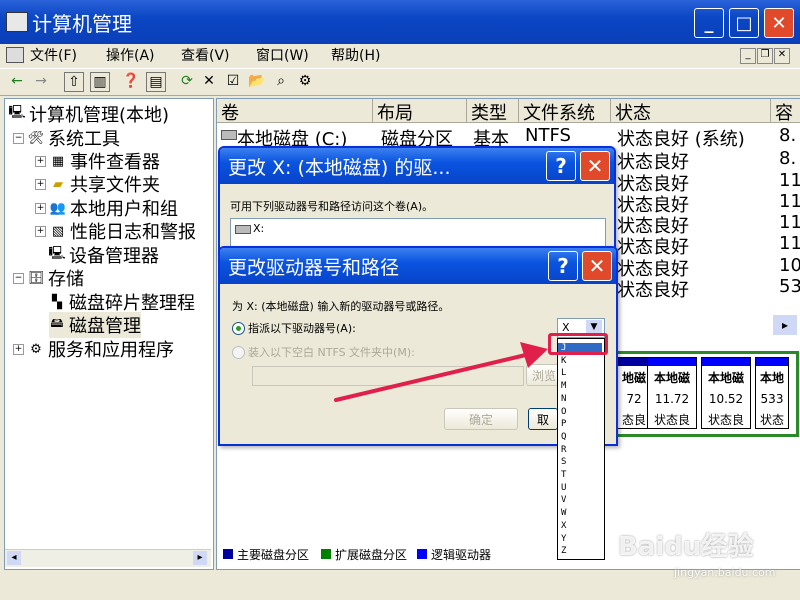 This screenshot has width=800, height=600. I want to click on column-header-capacity: 容, so click(785, 111).